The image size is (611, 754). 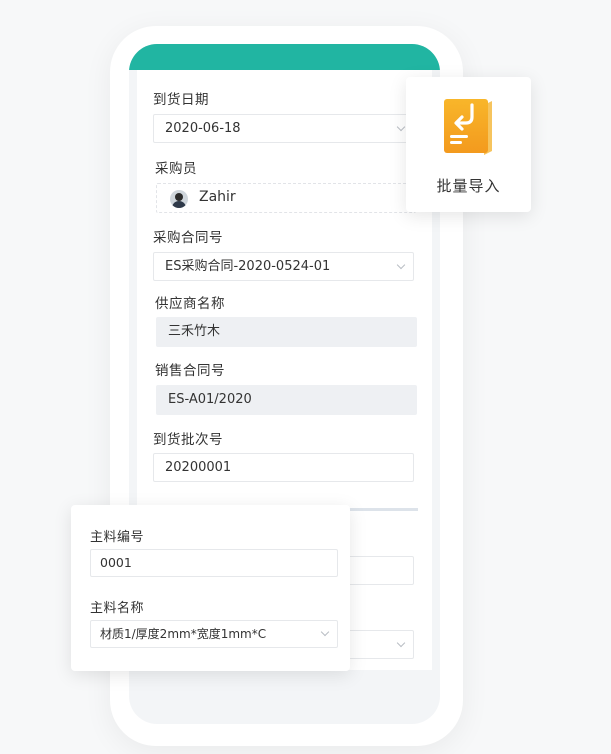 I want to click on batch-import-card: 批量导入, so click(x=468, y=144).